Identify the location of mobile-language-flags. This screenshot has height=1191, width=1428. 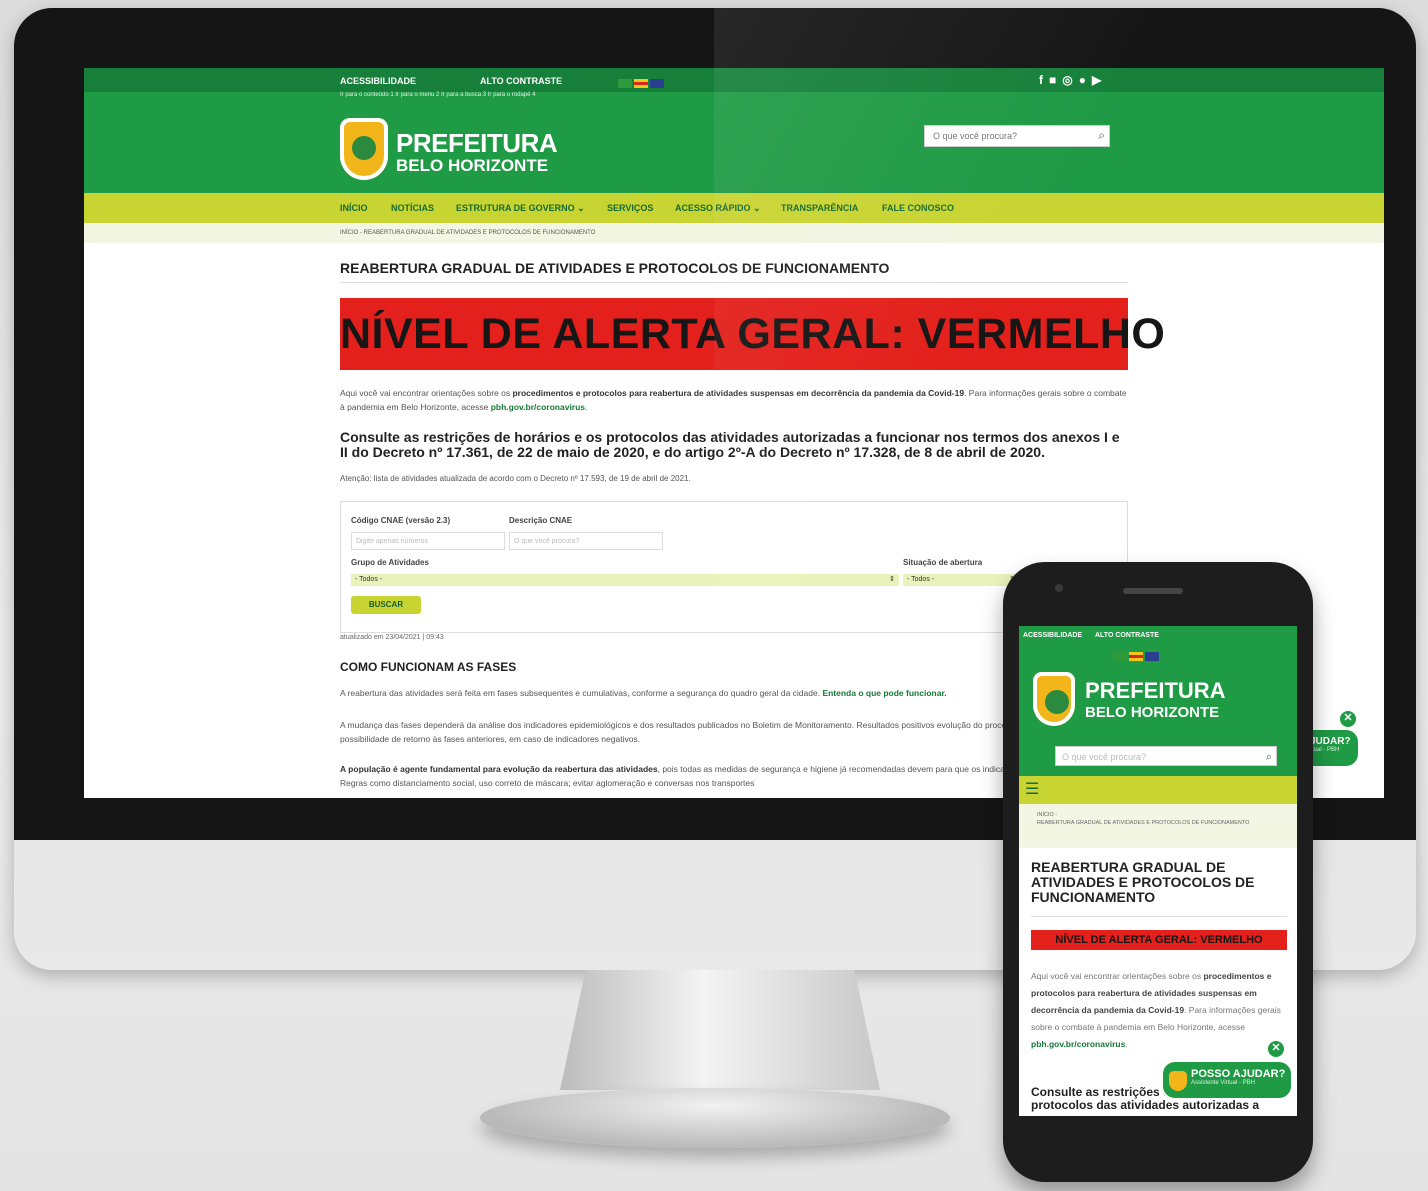
(1137, 657).